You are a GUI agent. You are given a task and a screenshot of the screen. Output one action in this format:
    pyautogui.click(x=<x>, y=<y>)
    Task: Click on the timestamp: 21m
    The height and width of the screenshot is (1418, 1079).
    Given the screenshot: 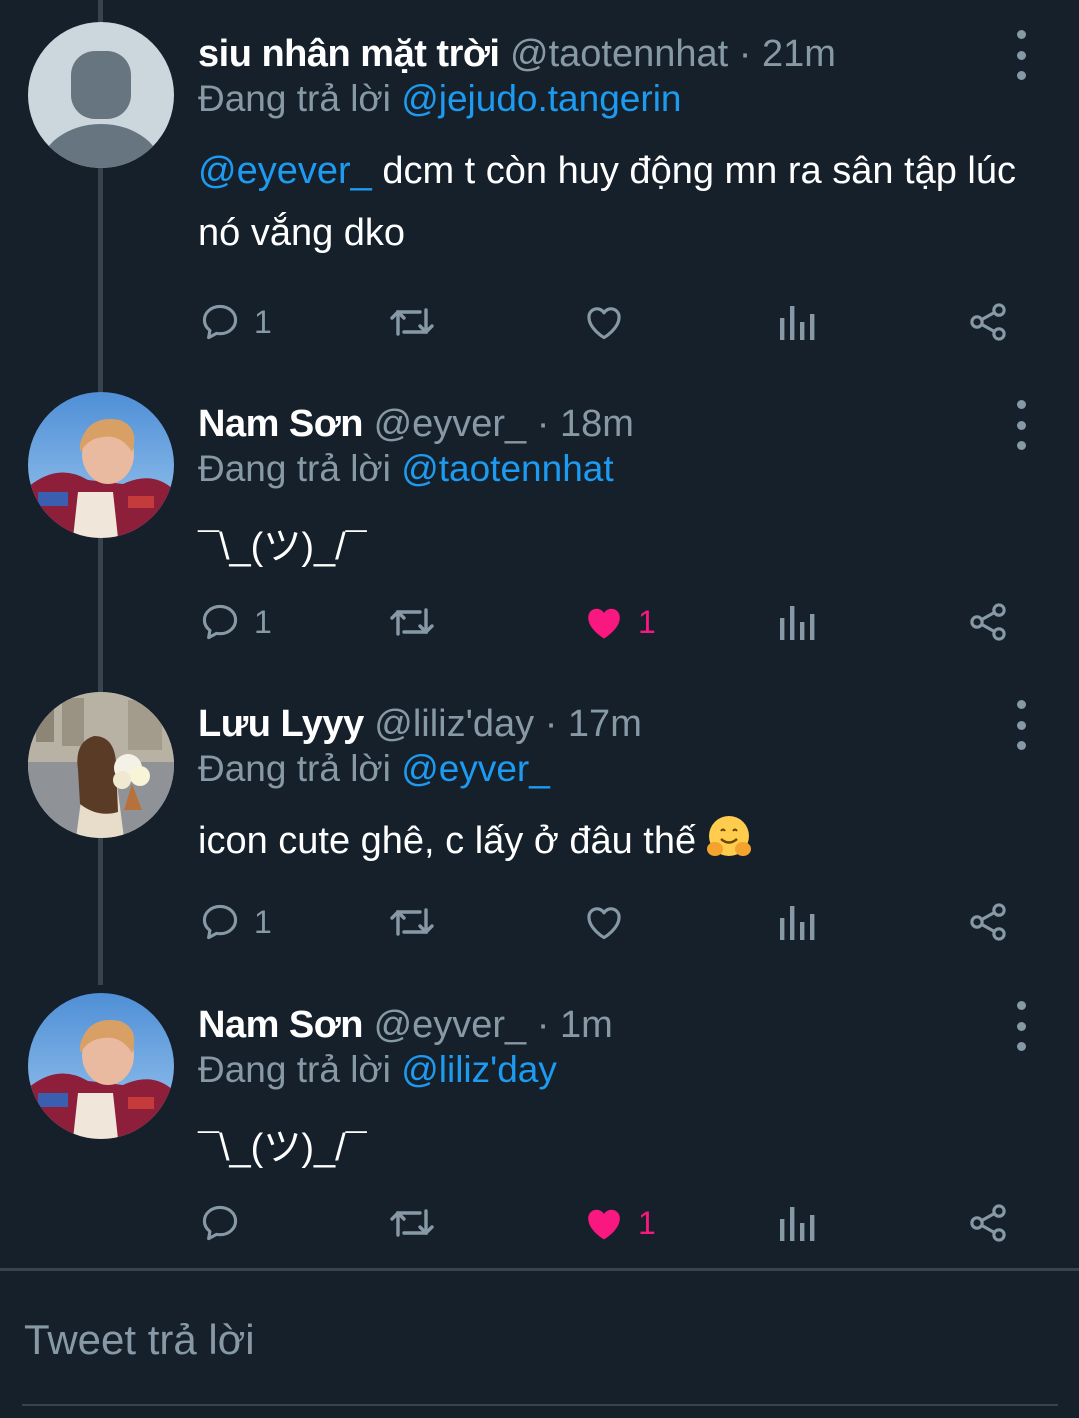 What is the action you would take?
    pyautogui.click(x=799, y=54)
    